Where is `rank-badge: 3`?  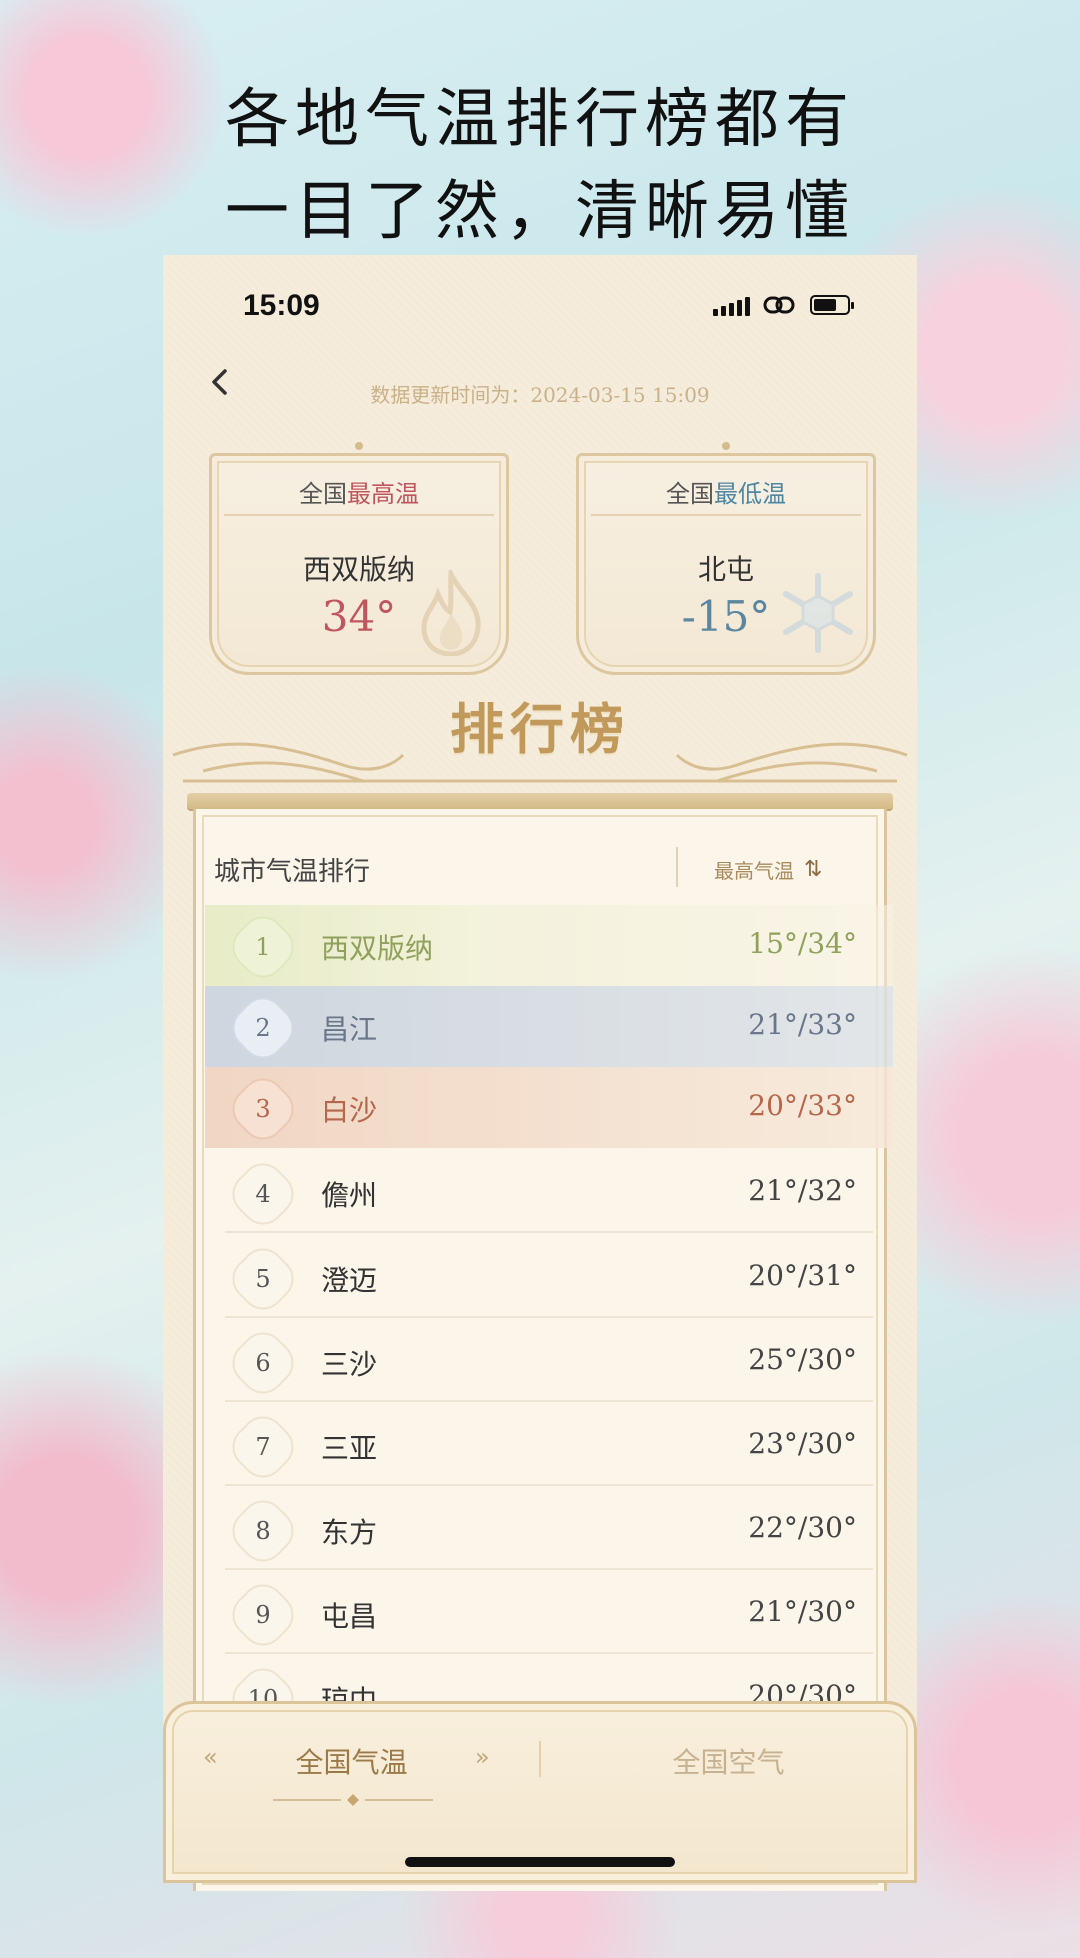 rank-badge: 3 is located at coordinates (263, 1109).